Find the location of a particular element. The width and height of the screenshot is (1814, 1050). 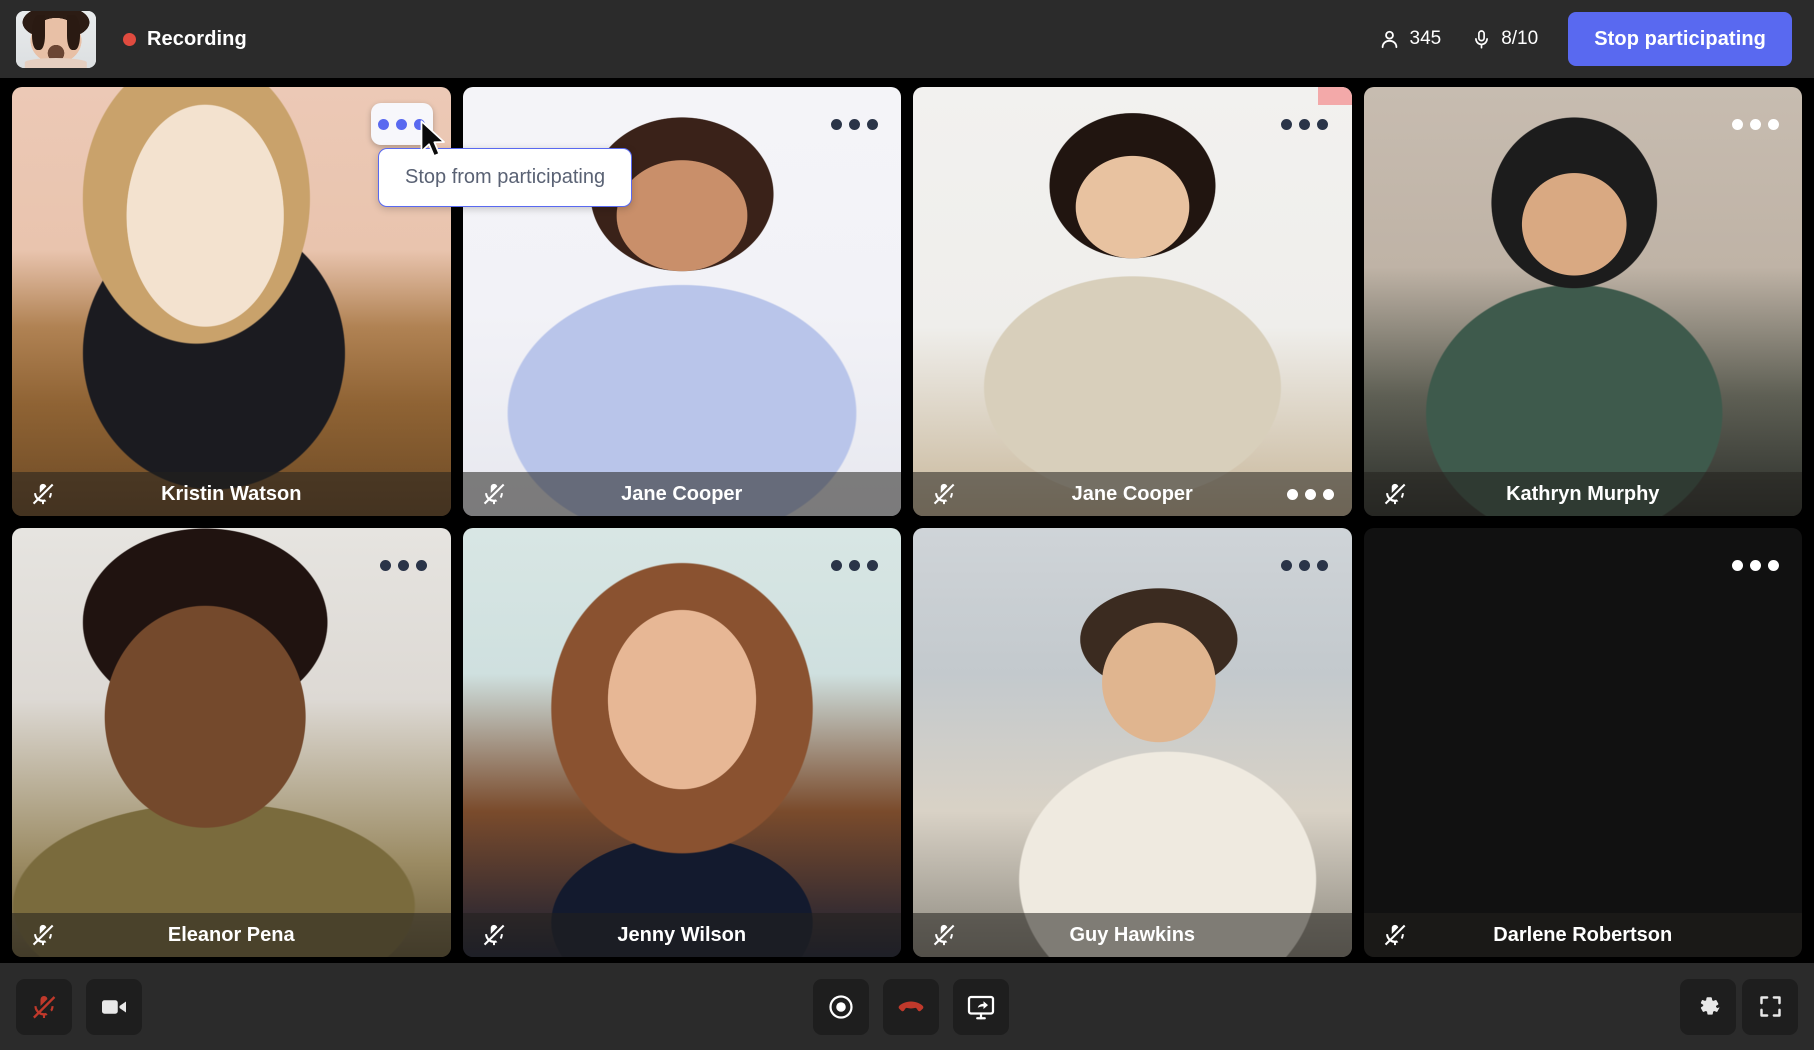

gear-icon is located at coordinates (1708, 1006).